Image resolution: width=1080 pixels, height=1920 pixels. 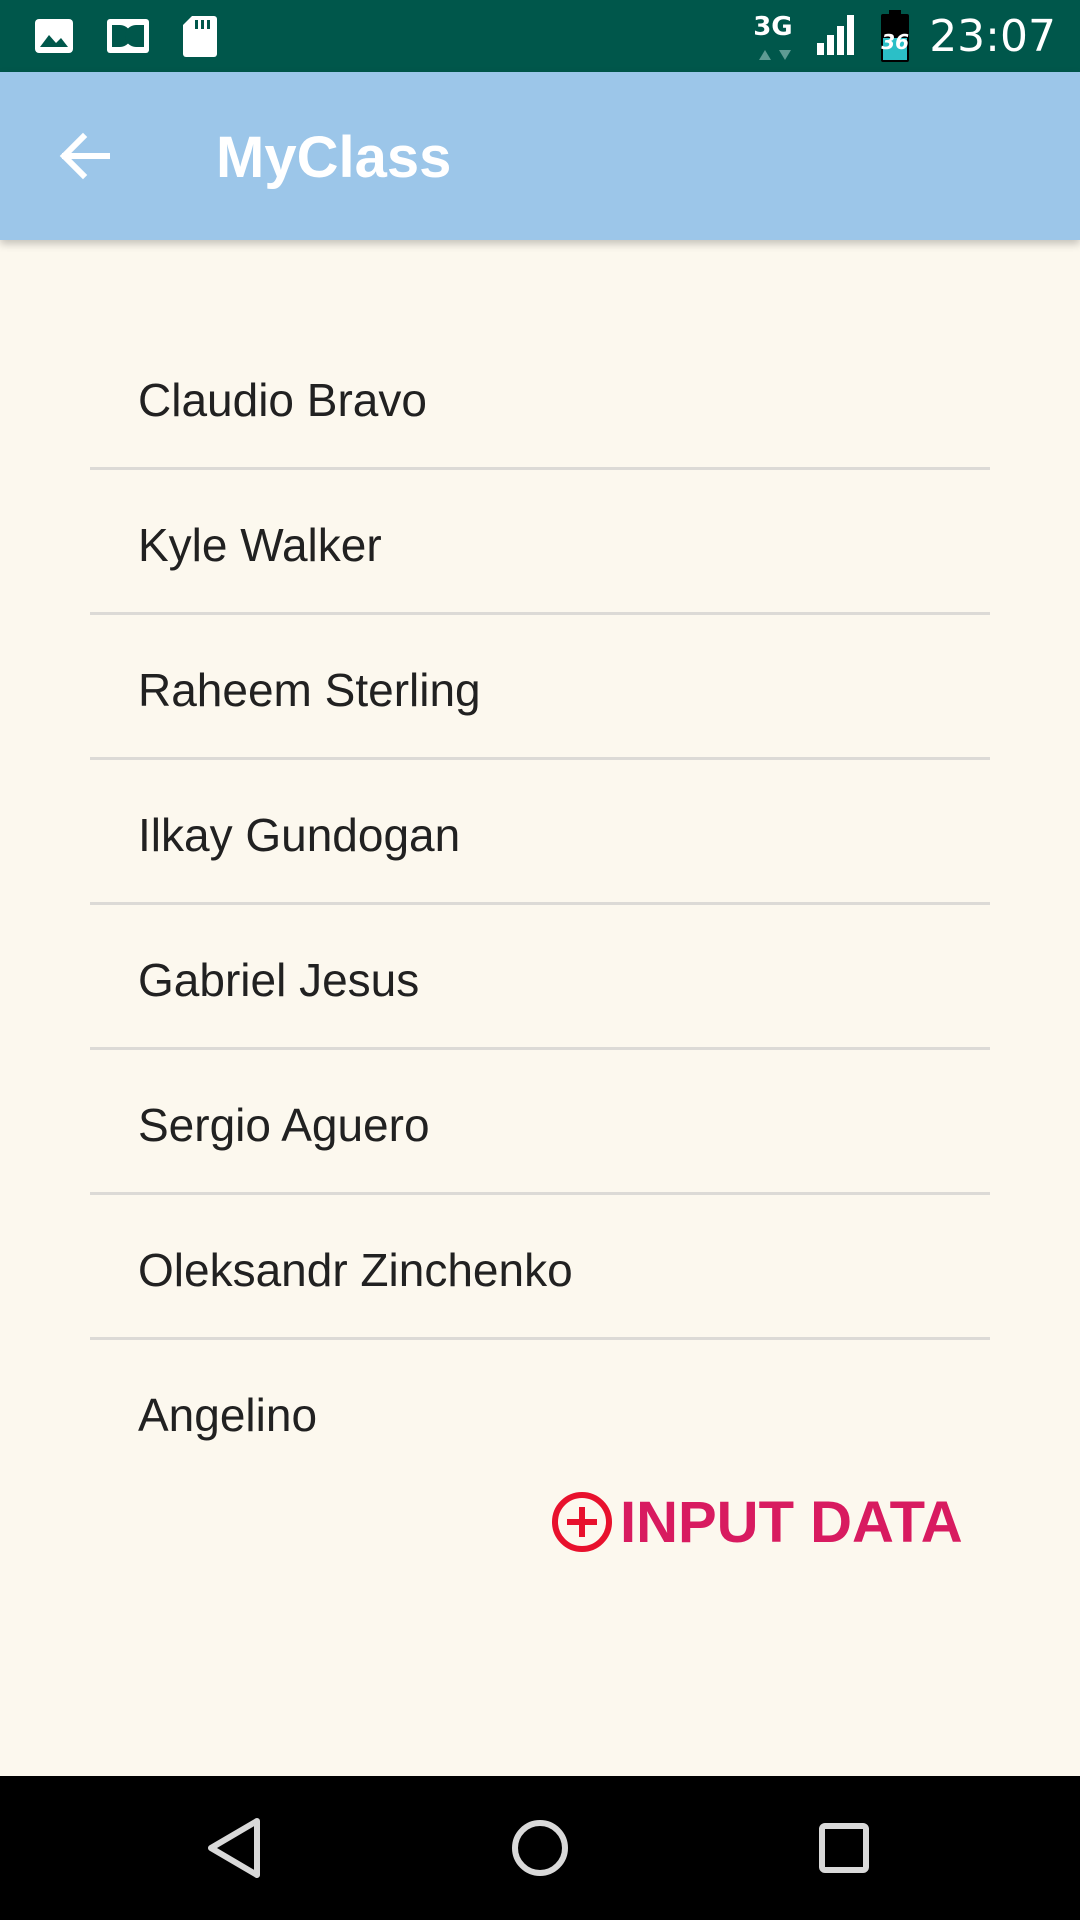 I want to click on list-item: Kyle Walker, so click(x=540, y=542).